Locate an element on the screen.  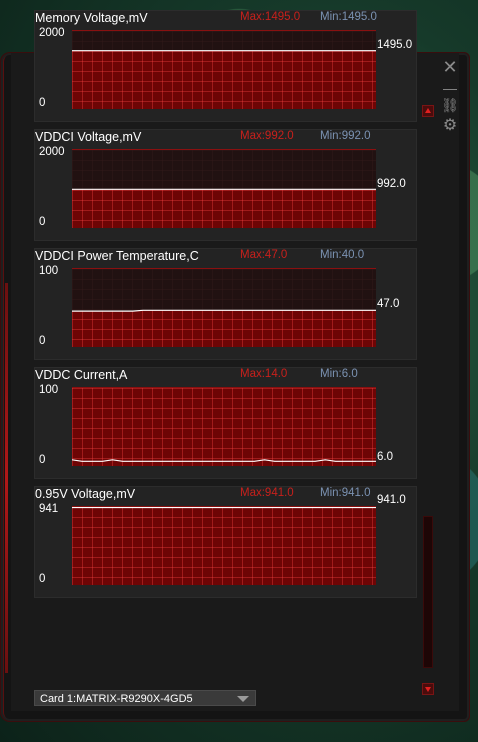
card-select-label: Card 1:MATRIX-R9290X-4GD5 is located at coordinates (116, 699).